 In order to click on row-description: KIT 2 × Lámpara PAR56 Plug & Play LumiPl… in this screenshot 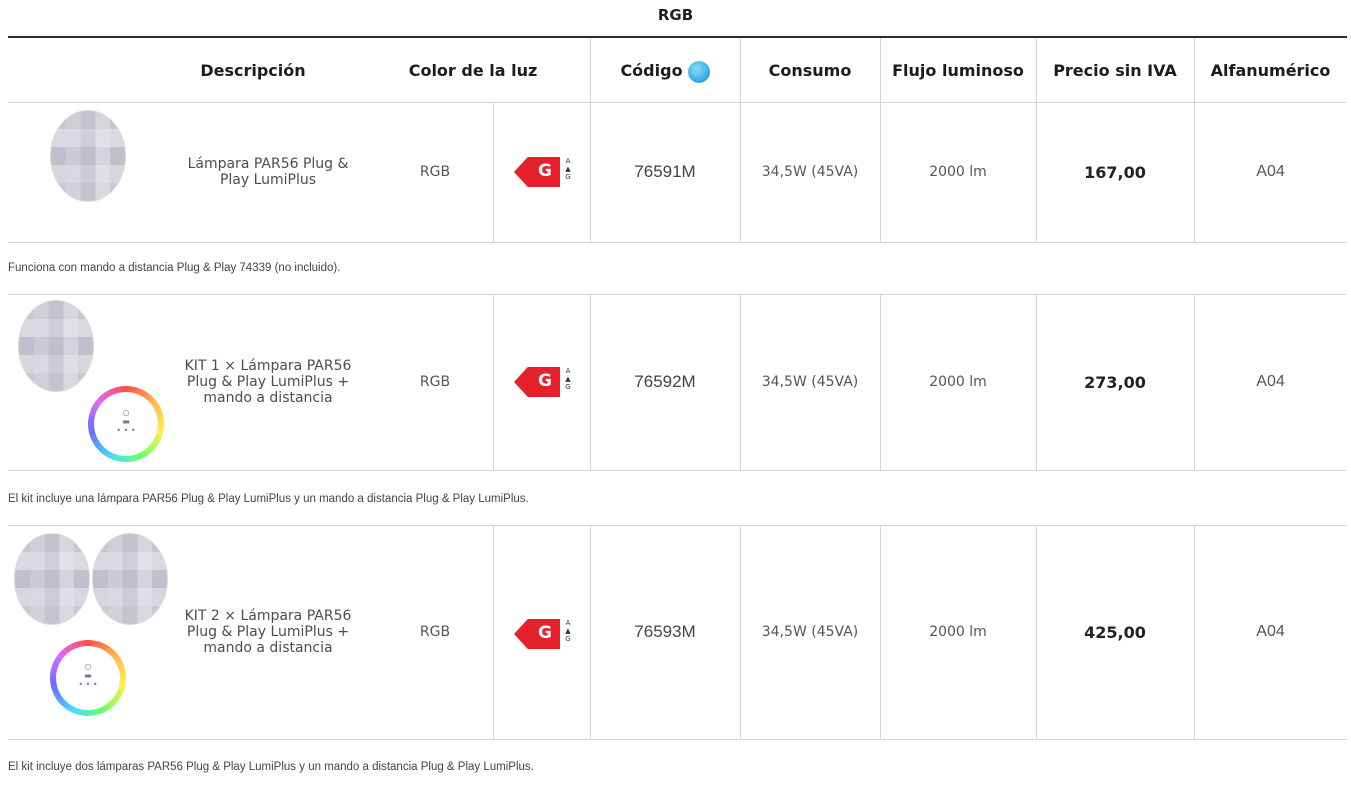, I will do `click(268, 632)`.